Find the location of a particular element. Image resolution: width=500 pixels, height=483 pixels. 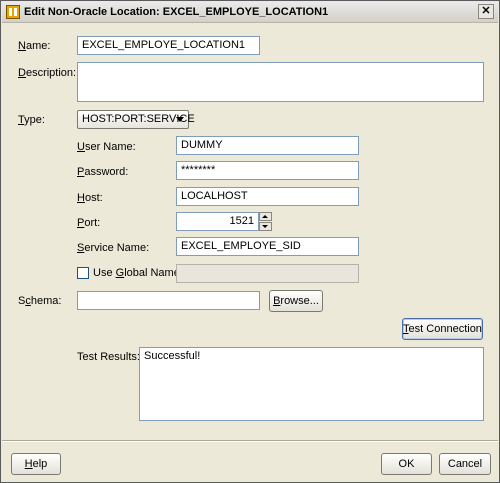

use-global-name-label: Use Global Name: is located at coordinates (138, 273).